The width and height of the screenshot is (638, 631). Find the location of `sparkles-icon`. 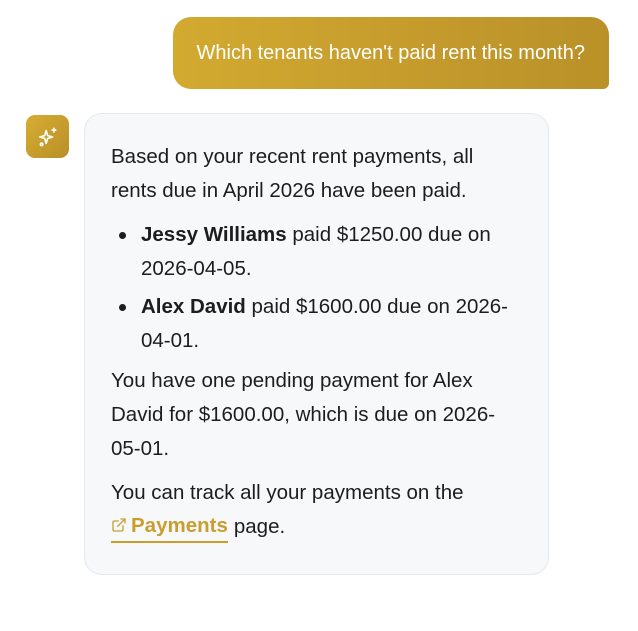

sparkles-icon is located at coordinates (48, 137).